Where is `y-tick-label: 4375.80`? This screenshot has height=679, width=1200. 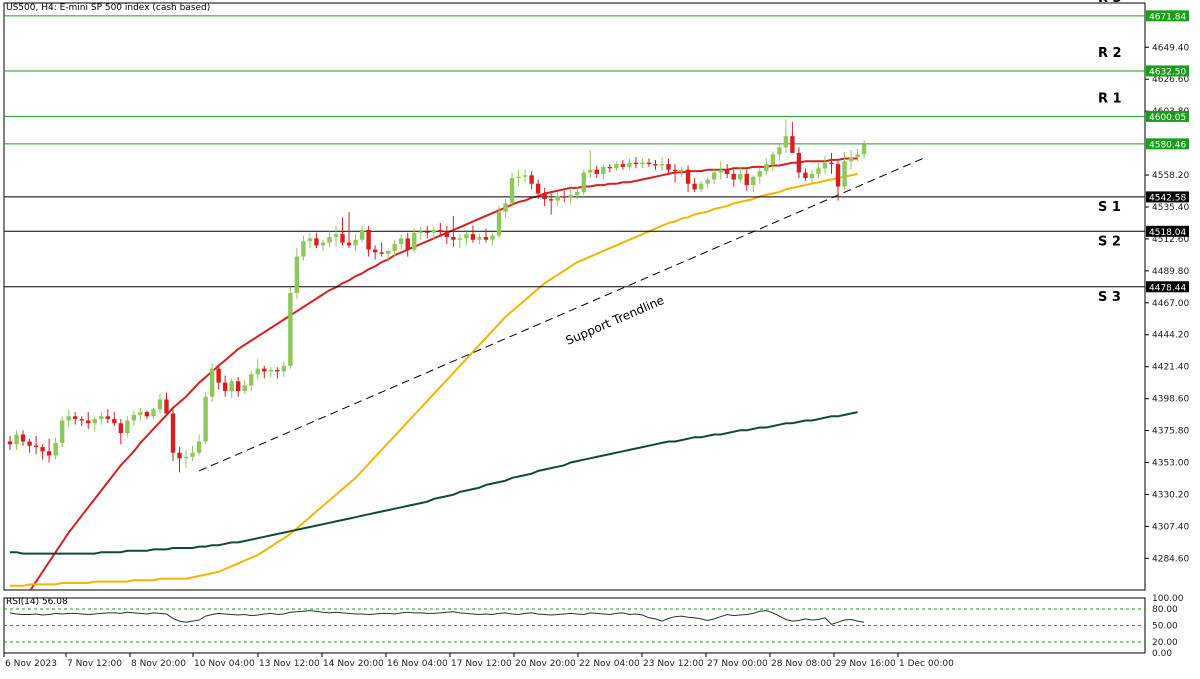
y-tick-label: 4375.80 is located at coordinates (1170, 432).